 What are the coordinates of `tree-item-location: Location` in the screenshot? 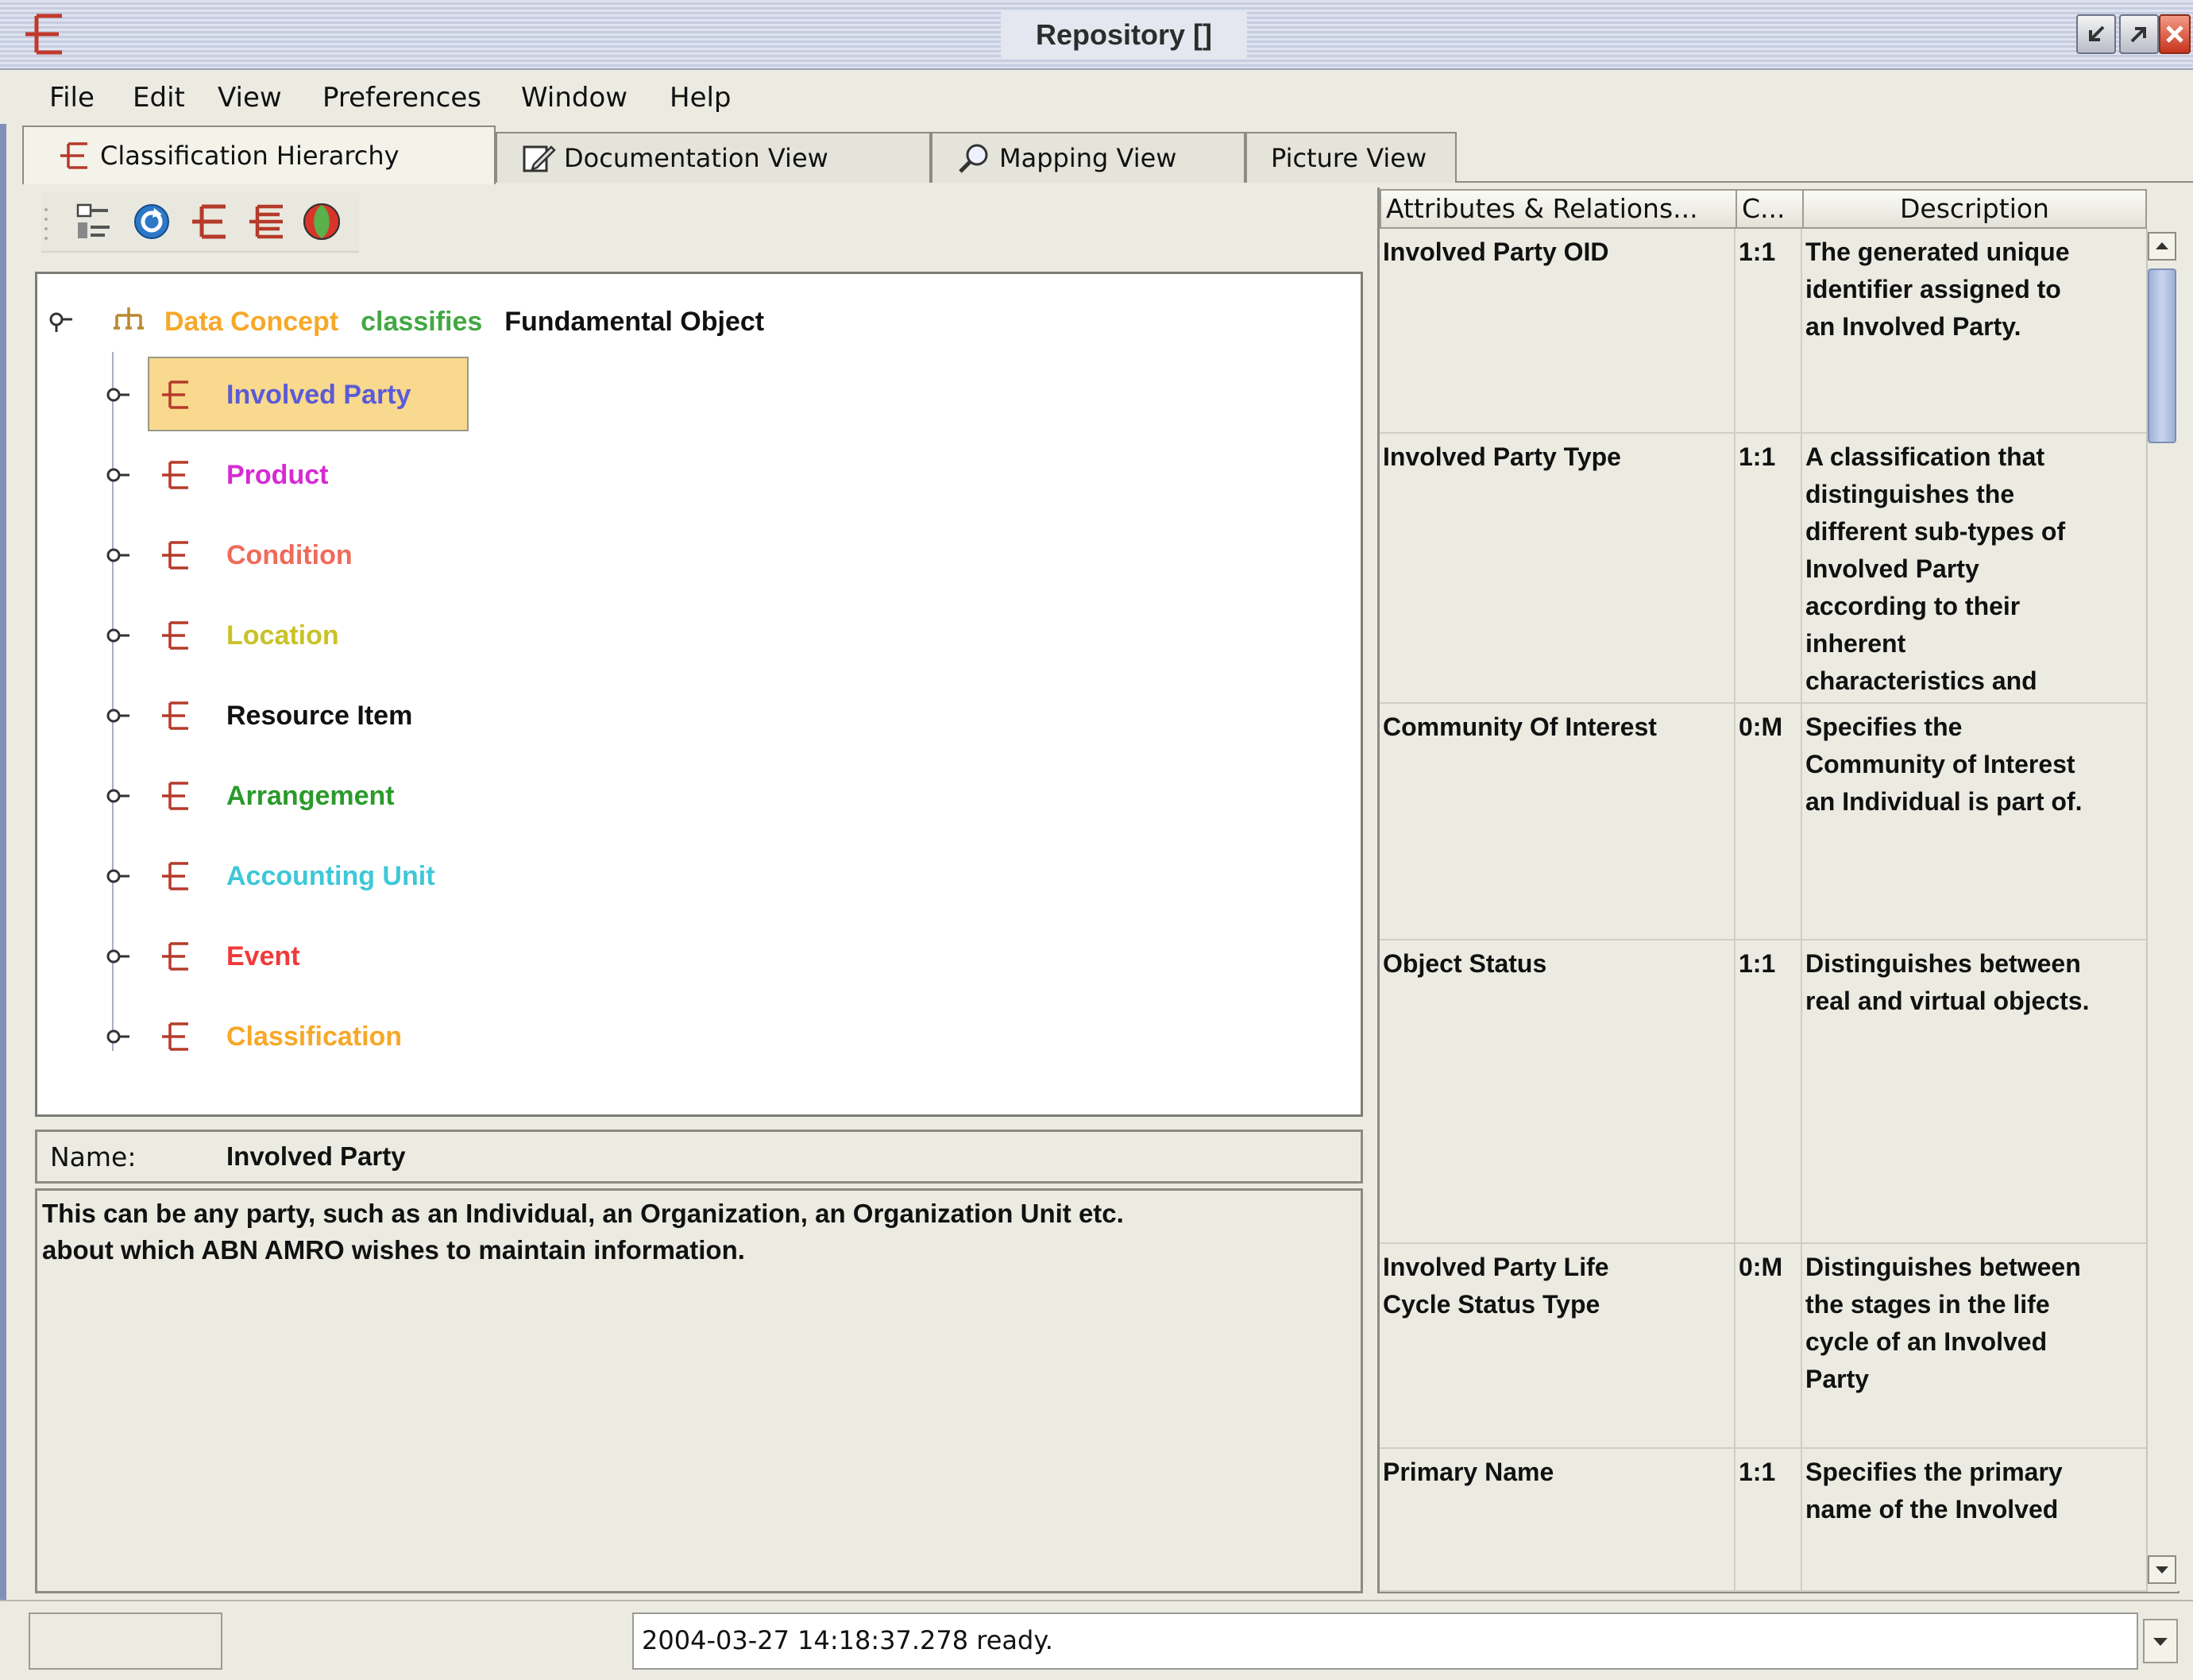 It's located at (282, 635).